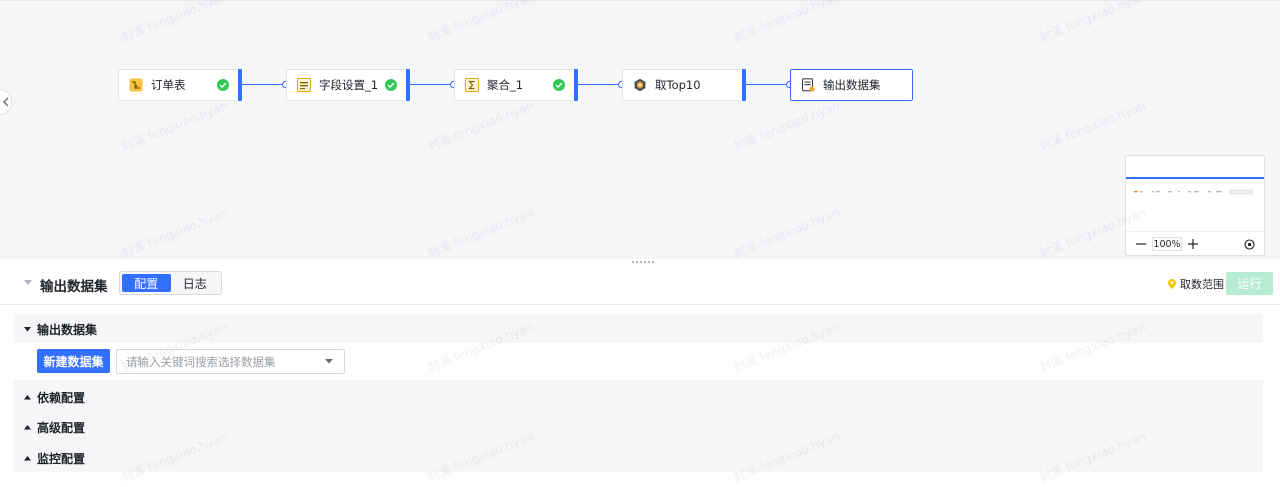 Image resolution: width=1280 pixels, height=487 pixels. I want to click on panel-tabs: 配置 日志, so click(170, 283).